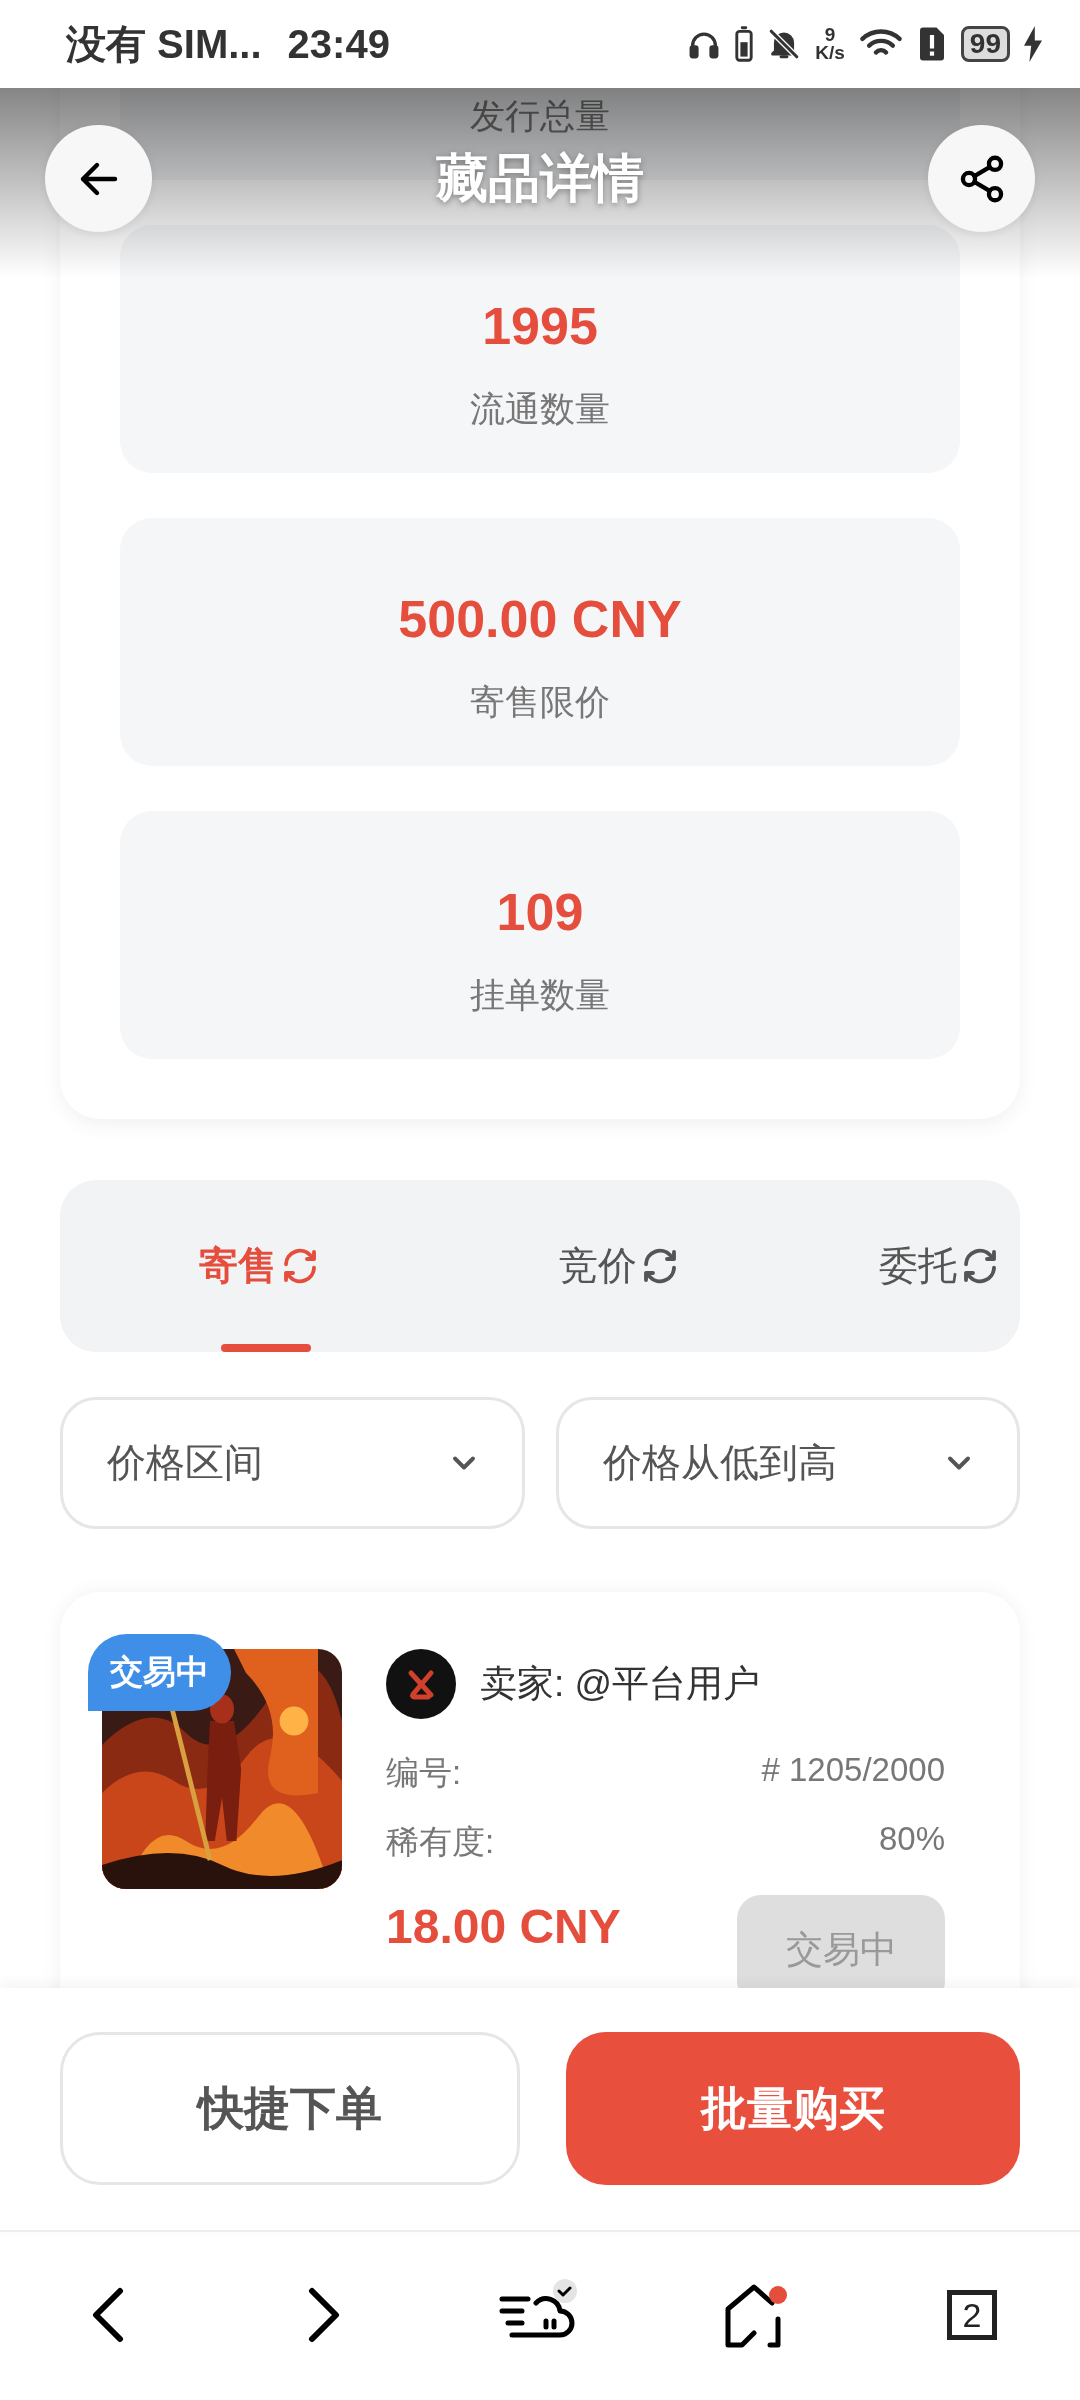  I want to click on seller-name: 卖家: @平台用户, so click(620, 1684).